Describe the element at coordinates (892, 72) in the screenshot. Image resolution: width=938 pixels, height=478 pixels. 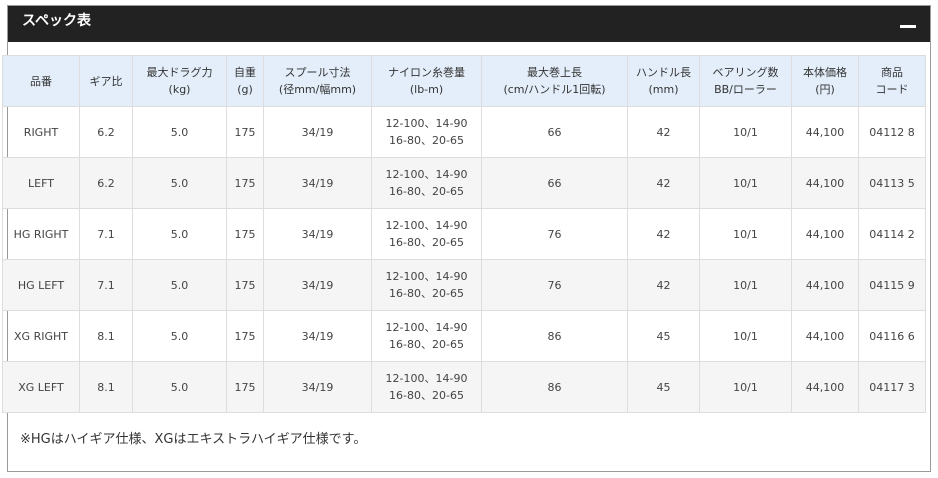
I see `column-header-label: 商品` at that location.